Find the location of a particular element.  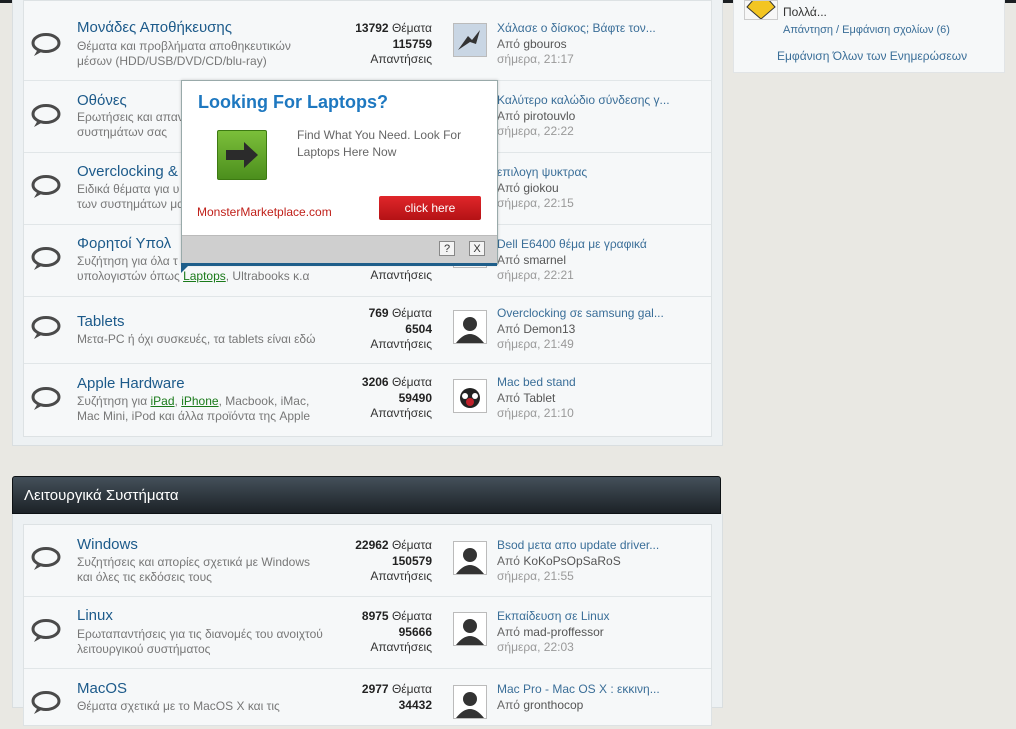

last-post-user-link: pirotouvlo is located at coordinates (549, 116).